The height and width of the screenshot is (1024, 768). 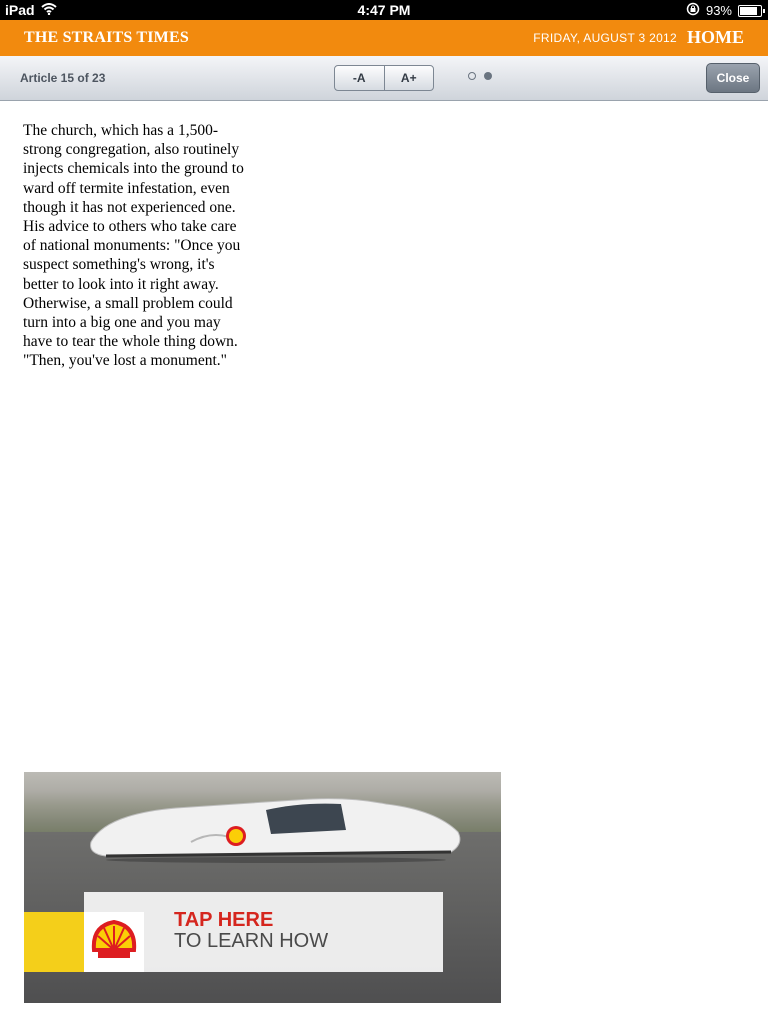 I want to click on rotation-lock-icon, so click(x=693, y=10).